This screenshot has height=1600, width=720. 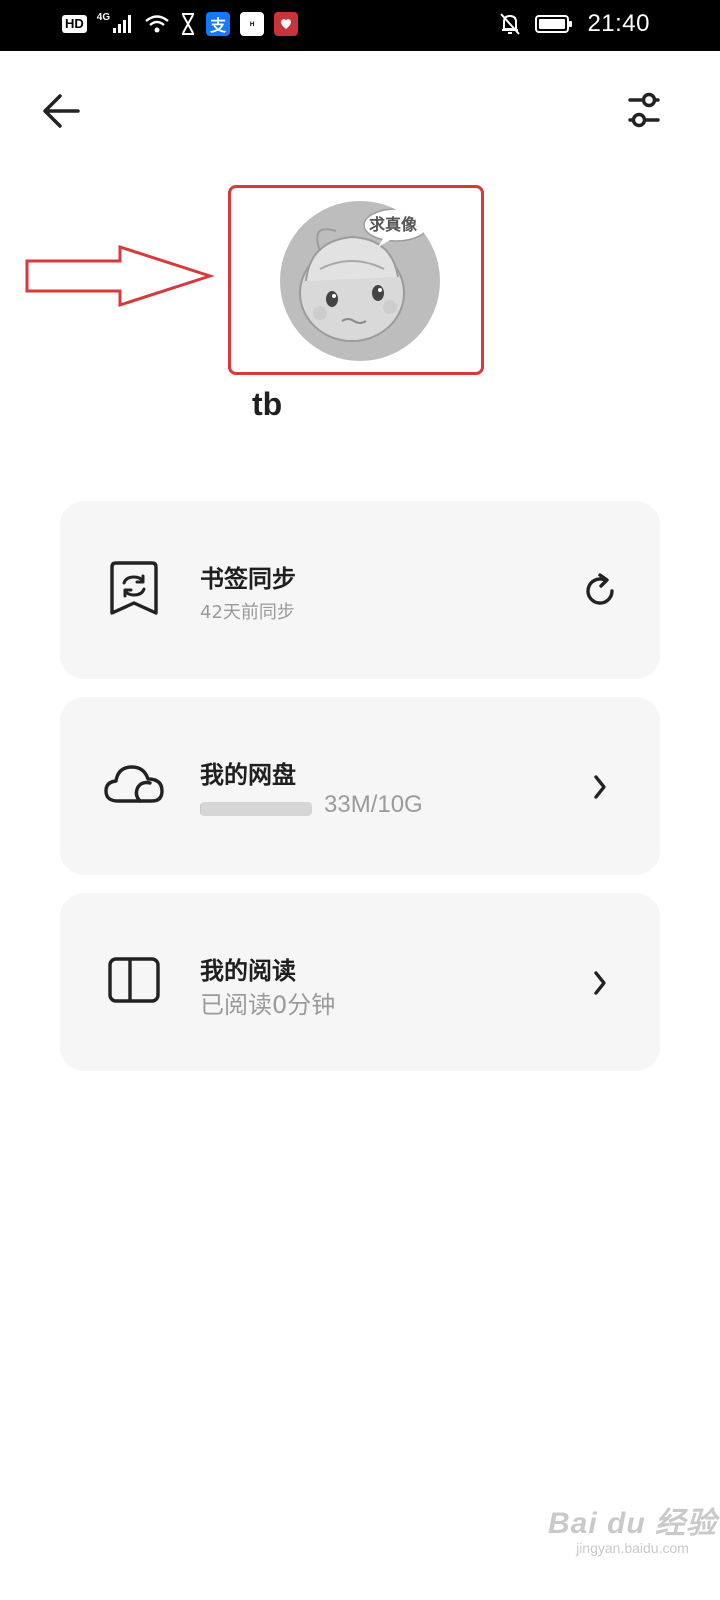 What do you see at coordinates (119, 276) in the screenshot?
I see `annotation-arrow` at bounding box center [119, 276].